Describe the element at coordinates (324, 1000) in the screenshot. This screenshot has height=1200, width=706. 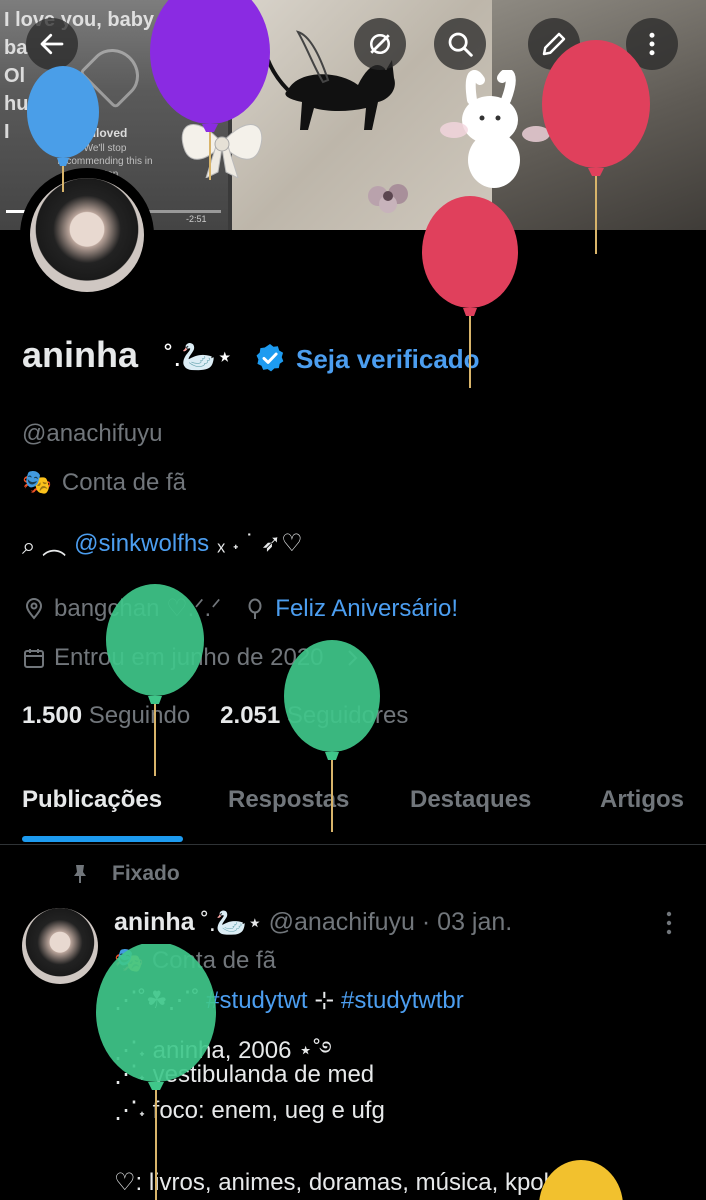
I see `post-line1-sep: ⊹` at that location.